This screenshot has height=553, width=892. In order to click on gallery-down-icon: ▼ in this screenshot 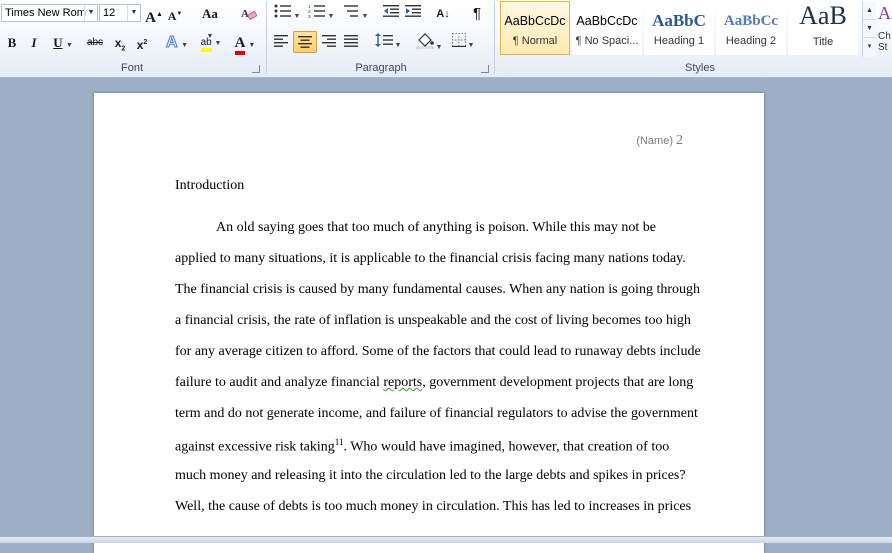, I will do `click(869, 29)`.